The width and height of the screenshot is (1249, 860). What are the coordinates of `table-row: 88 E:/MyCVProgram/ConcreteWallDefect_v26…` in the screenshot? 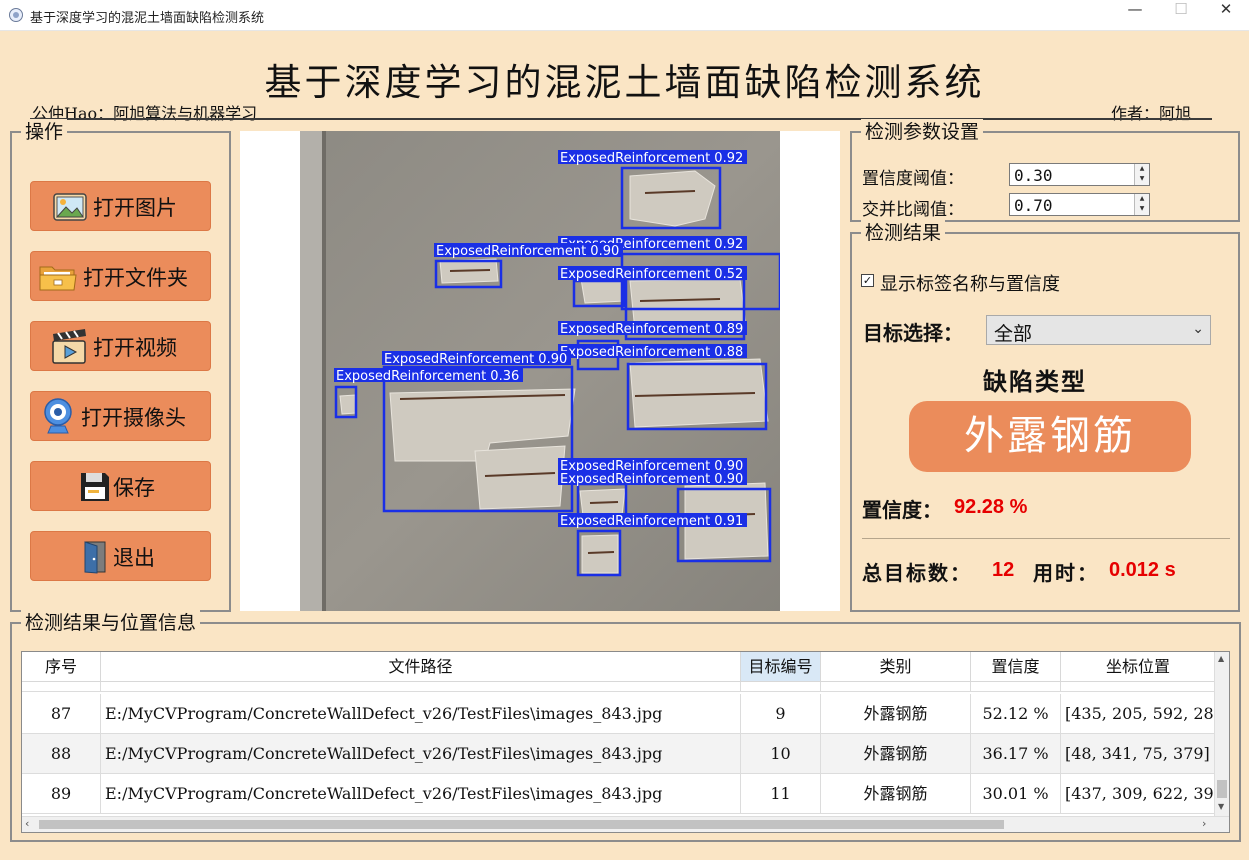 It's located at (619, 754).